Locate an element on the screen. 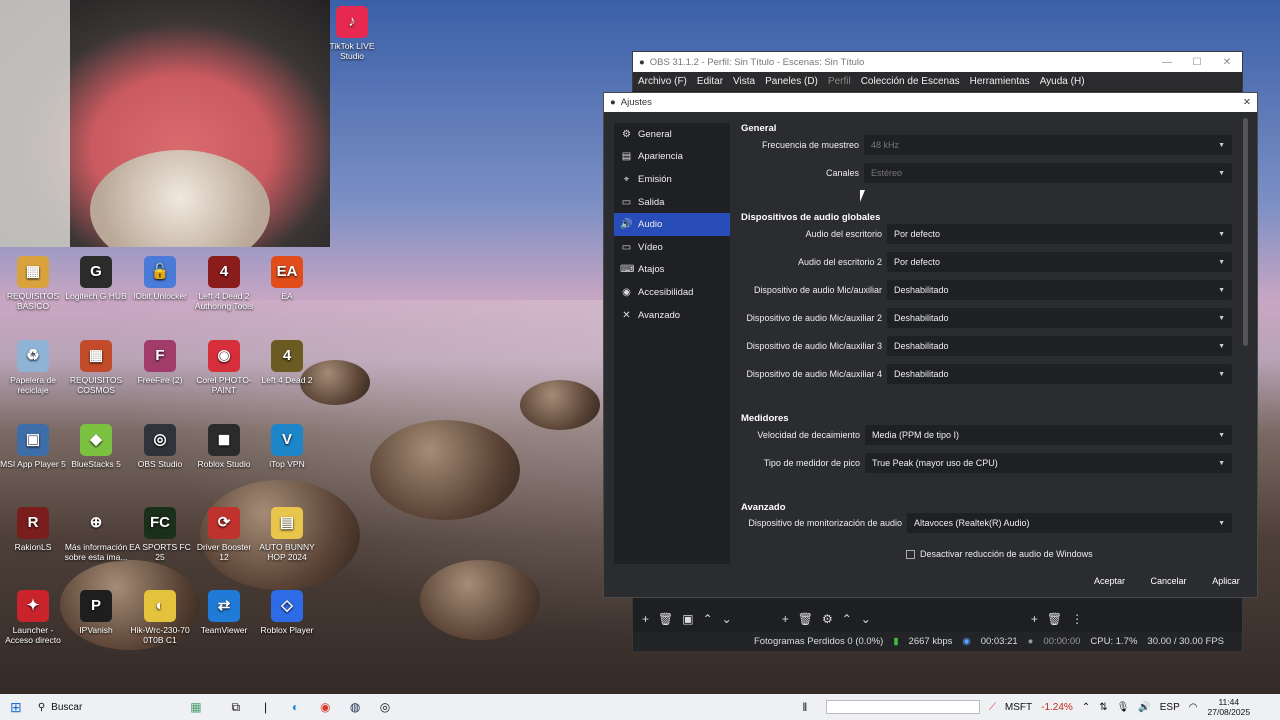 The image size is (1280, 720). source-down-icon: ⌄ is located at coordinates (866, 619).